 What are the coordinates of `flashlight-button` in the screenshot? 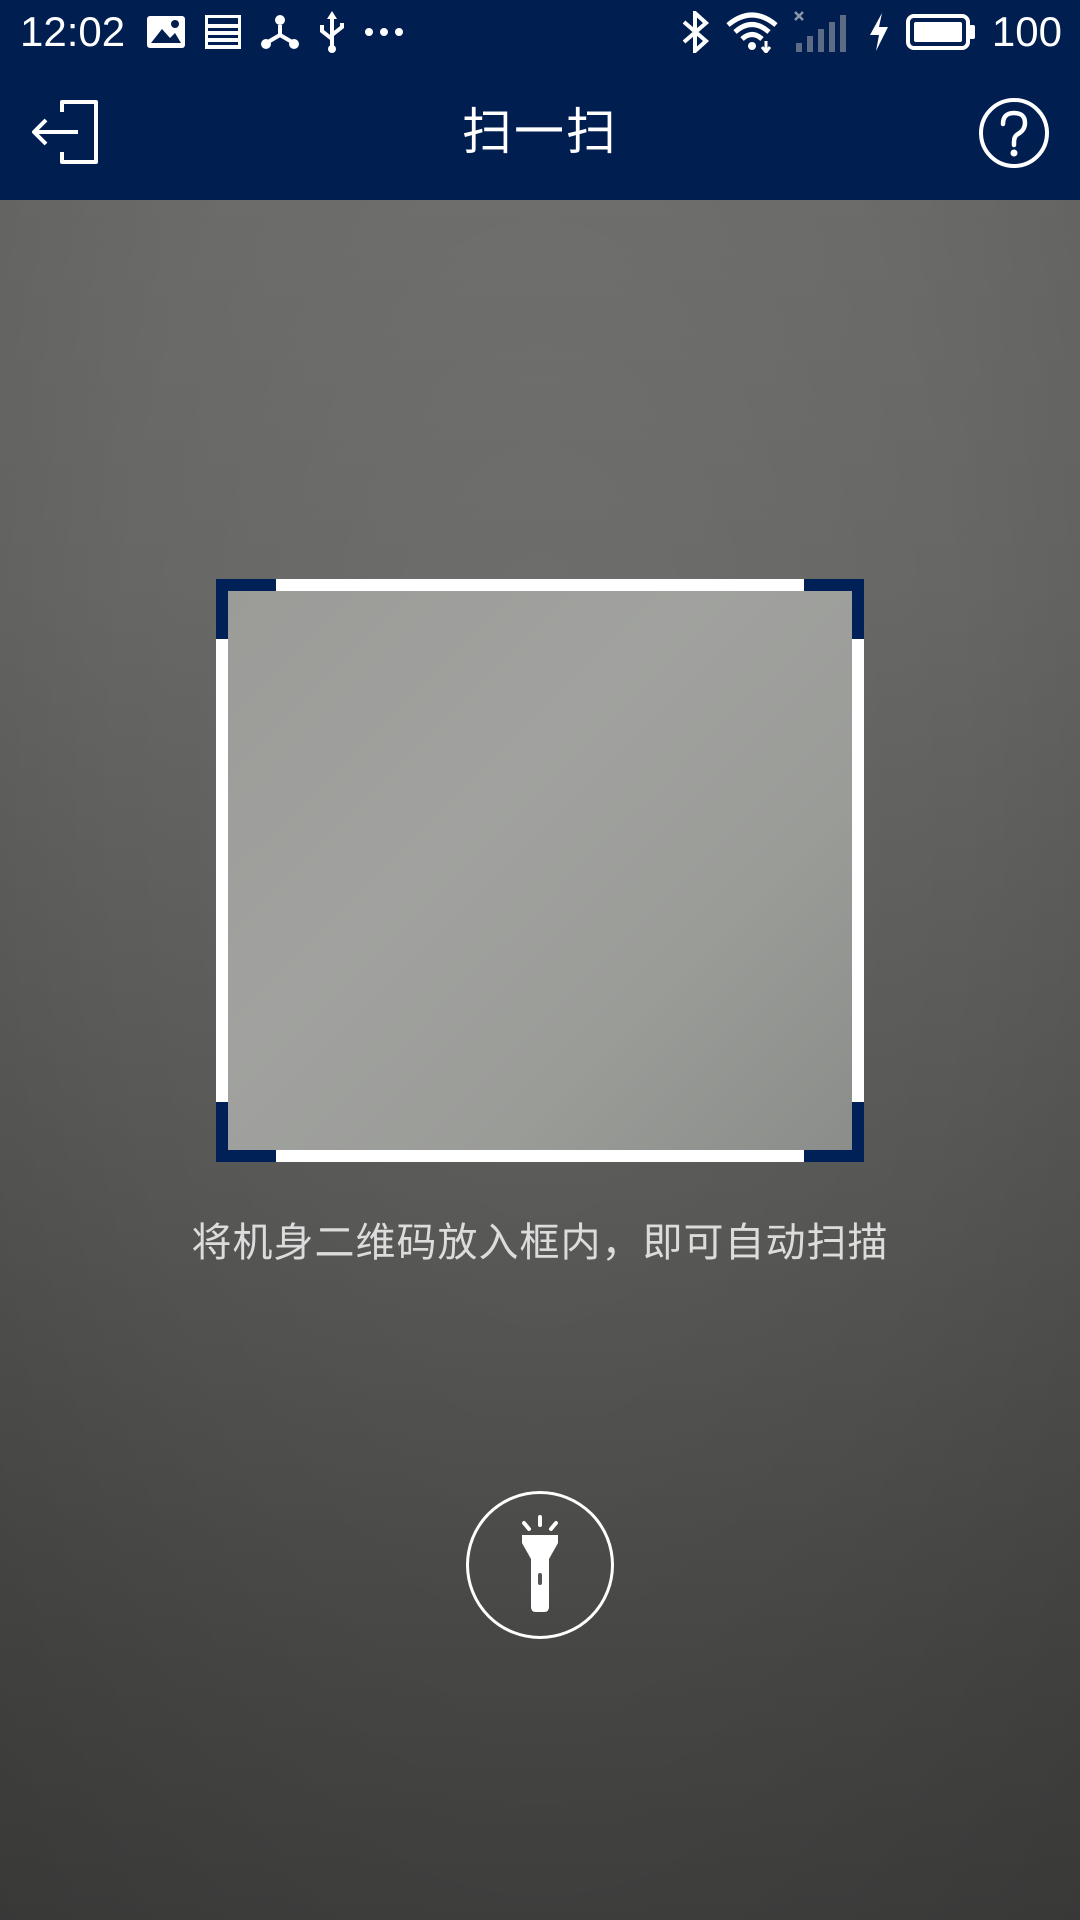 It's located at (540, 1565).